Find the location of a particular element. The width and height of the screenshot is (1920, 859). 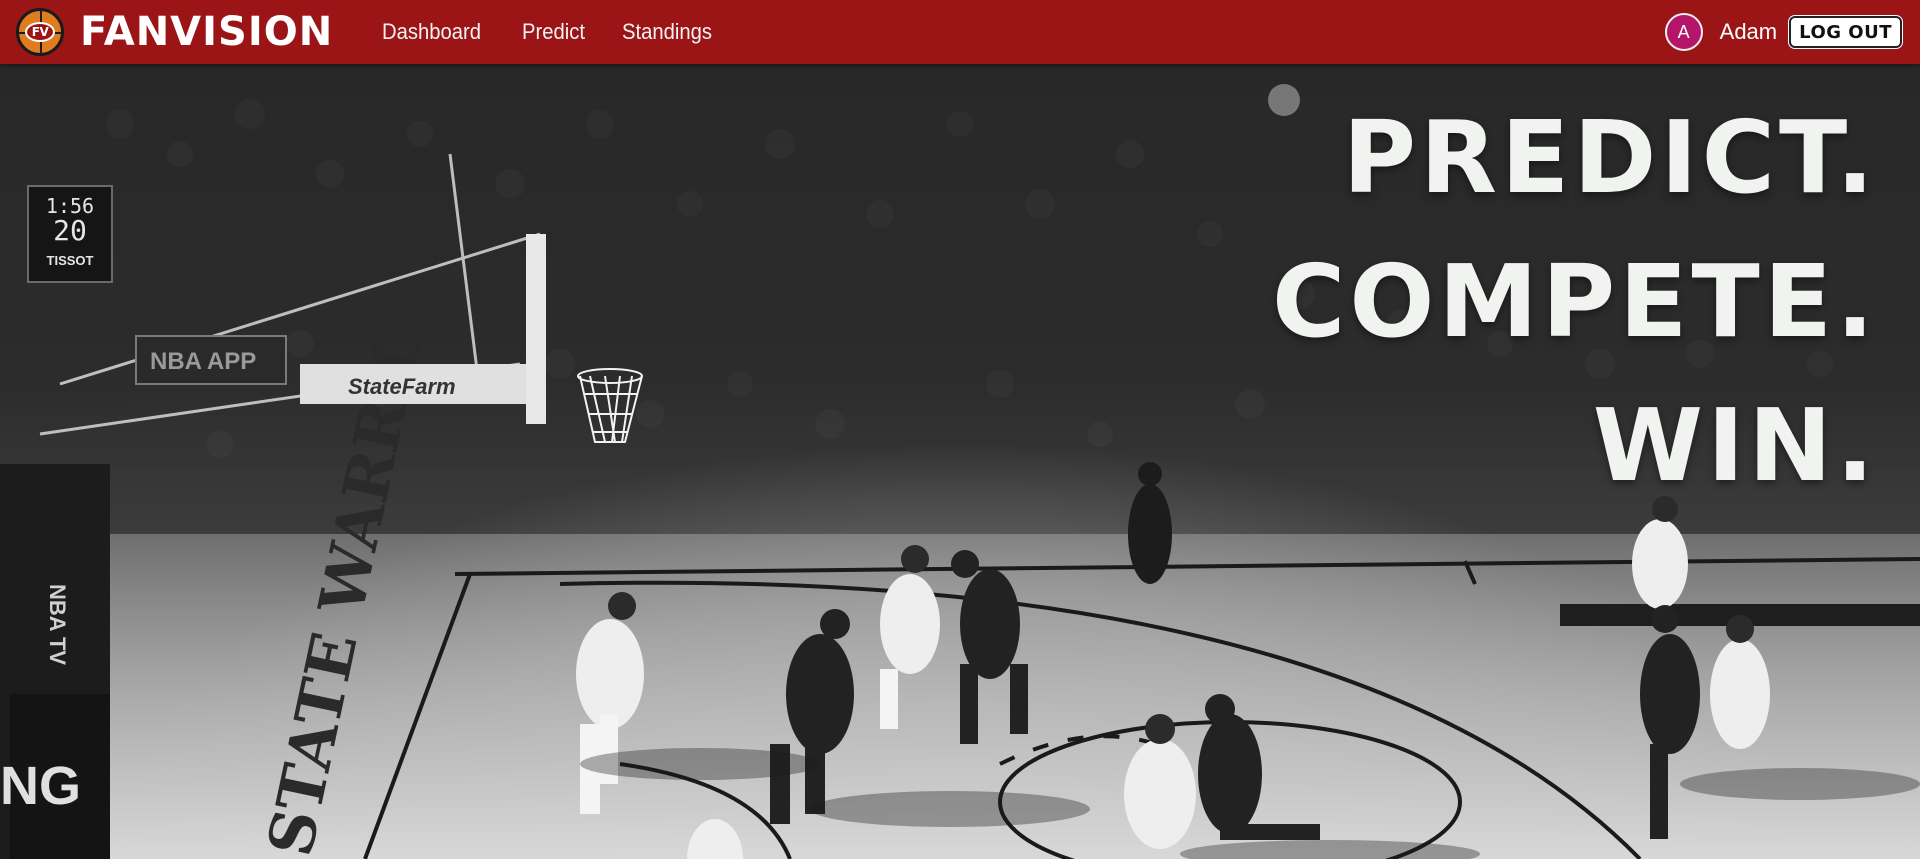

user-name: Adam is located at coordinates (1748, 31).